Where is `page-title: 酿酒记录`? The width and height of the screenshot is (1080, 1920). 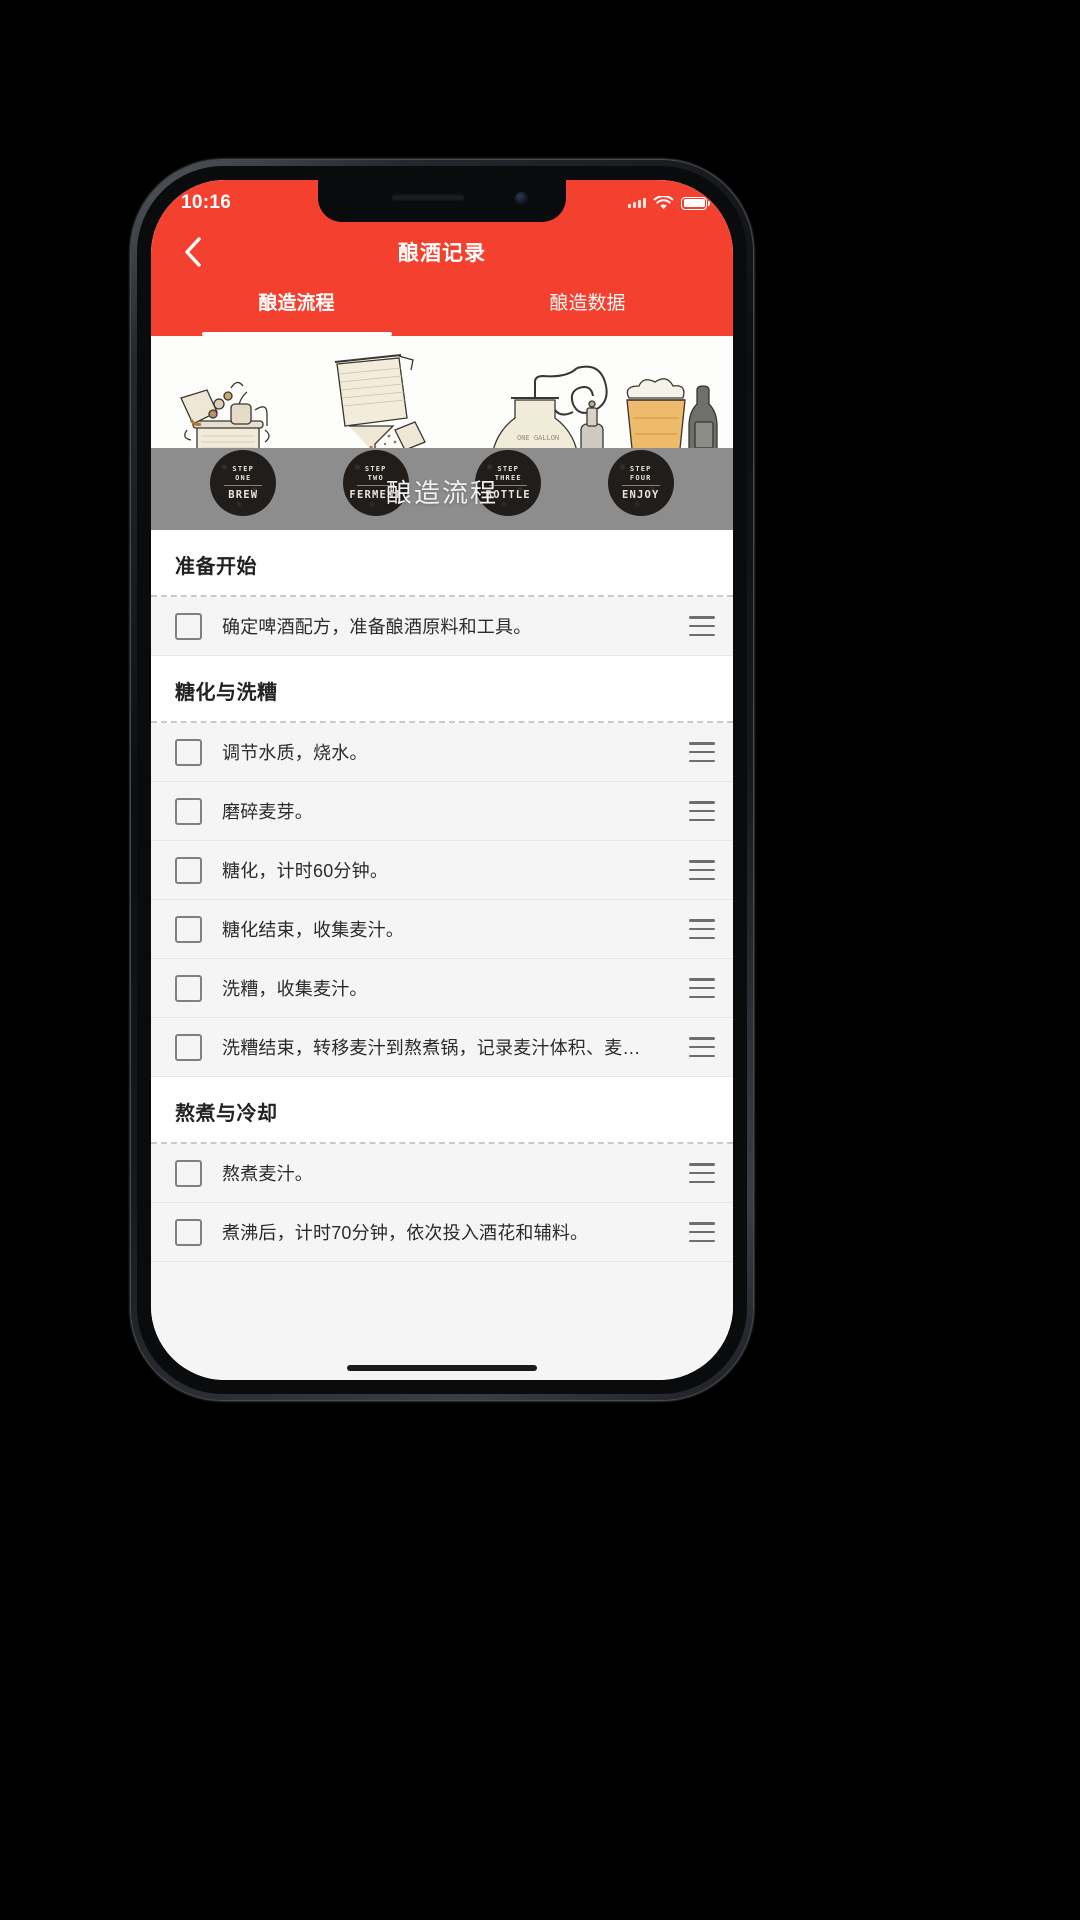
page-title: 酿酒记录 is located at coordinates (442, 253).